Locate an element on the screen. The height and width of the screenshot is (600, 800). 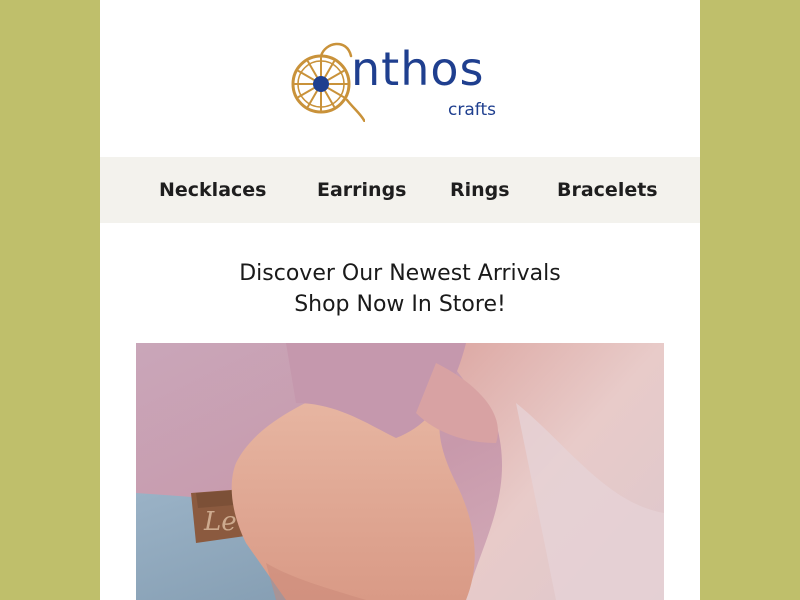
headline-line-1: Discover Our Newest Arrivals is located at coordinates (400, 273).